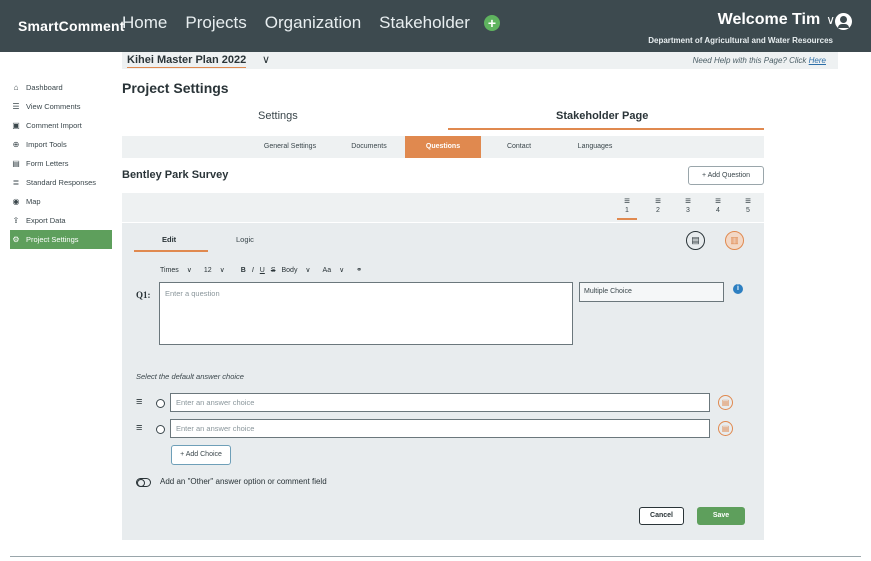 This screenshot has height=561, width=871. Describe the element at coordinates (443, 118) in the screenshot. I see `main-tabs: Settings Stakeholder Page` at that location.